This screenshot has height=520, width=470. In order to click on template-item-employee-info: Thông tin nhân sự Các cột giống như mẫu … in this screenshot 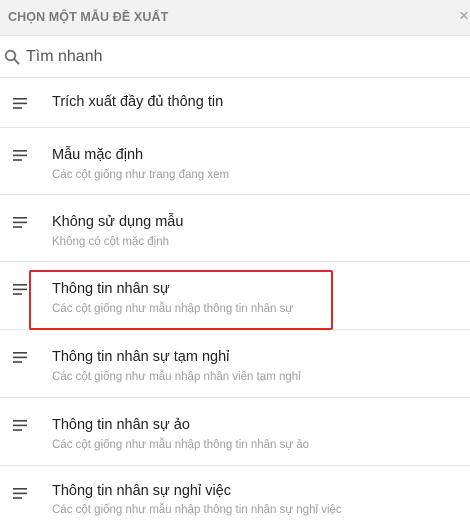, I will do `click(235, 296)`.